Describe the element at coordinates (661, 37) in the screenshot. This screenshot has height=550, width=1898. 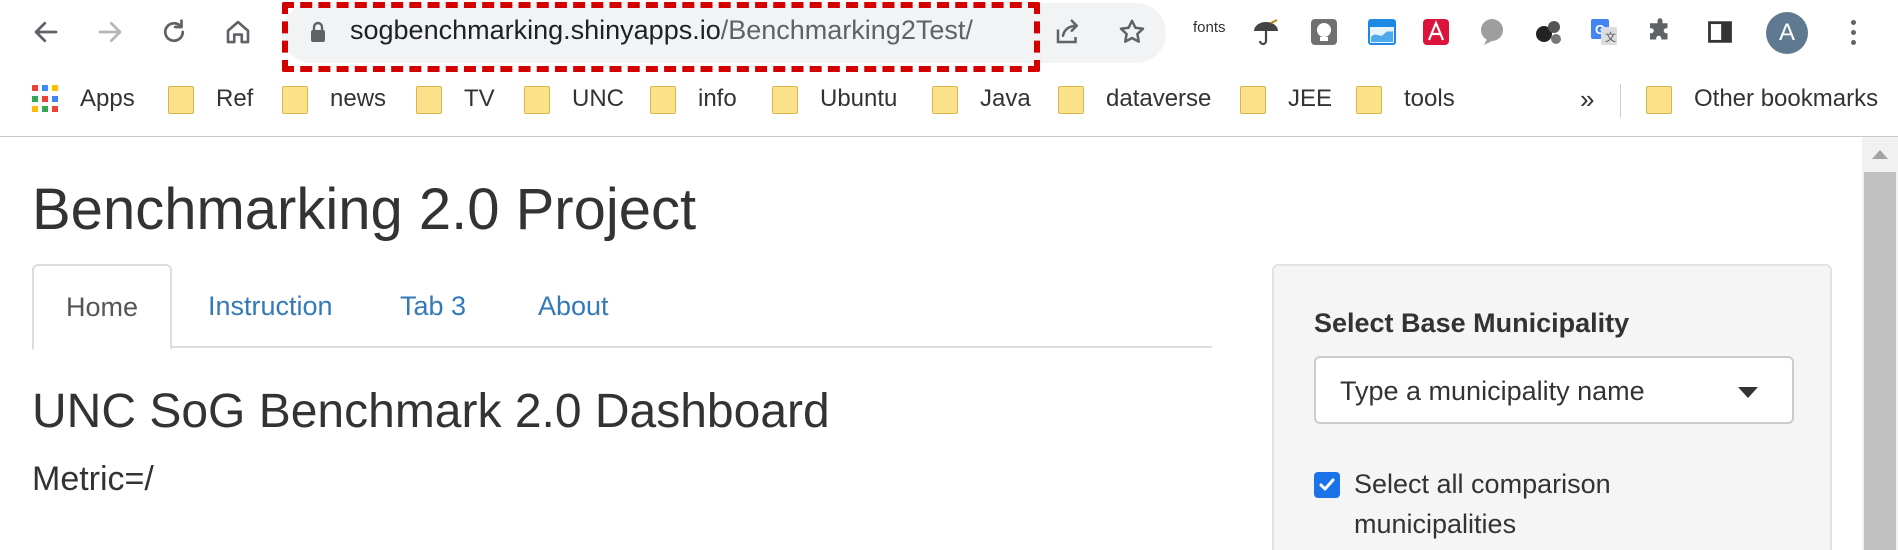
I see `annotation-highlight-box` at that location.